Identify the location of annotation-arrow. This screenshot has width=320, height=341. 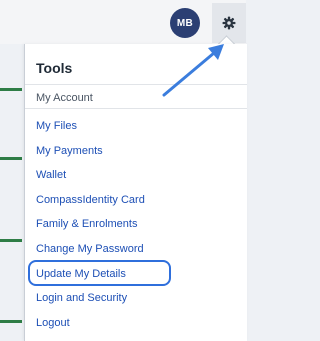
(193, 70).